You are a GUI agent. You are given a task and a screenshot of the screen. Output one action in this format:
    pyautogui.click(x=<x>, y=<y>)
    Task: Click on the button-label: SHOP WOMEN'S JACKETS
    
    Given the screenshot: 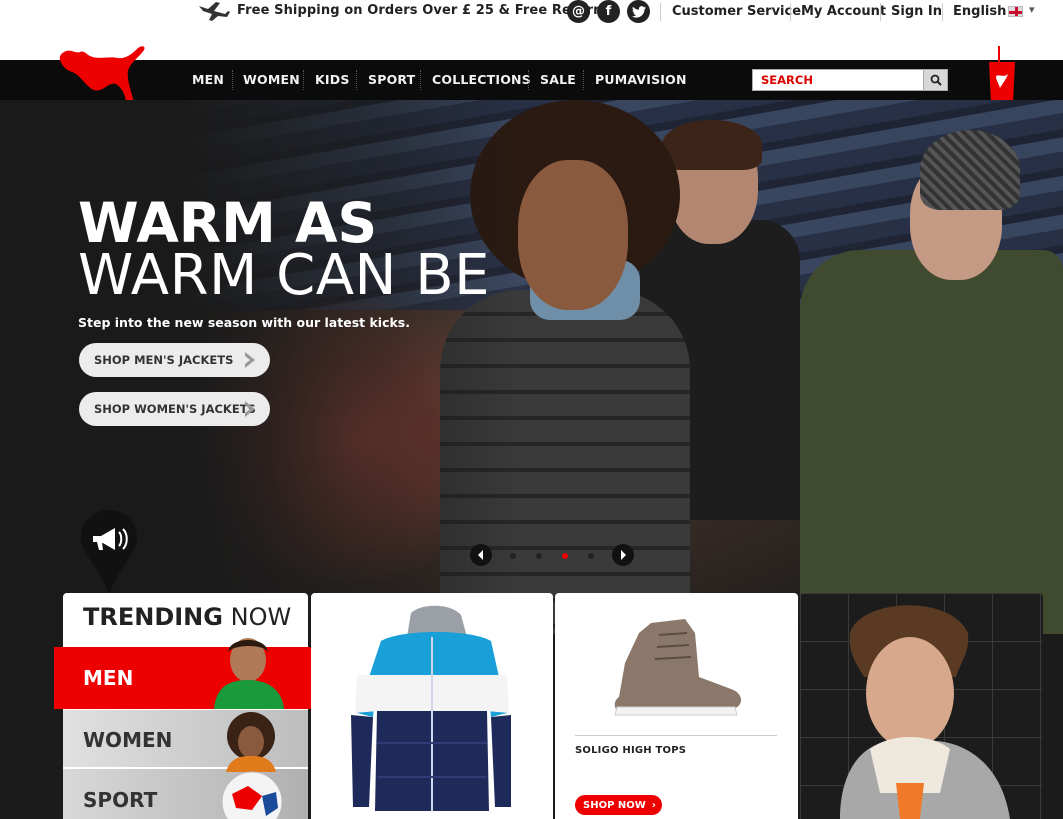 What is the action you would take?
    pyautogui.click(x=175, y=409)
    